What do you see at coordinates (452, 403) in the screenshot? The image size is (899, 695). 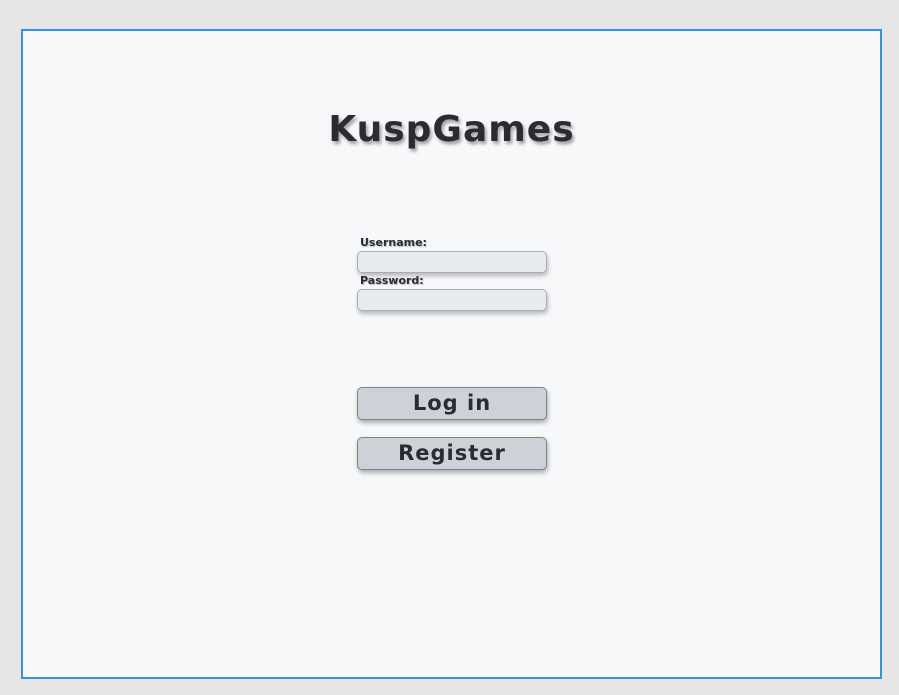 I see `login-button: Log in` at bounding box center [452, 403].